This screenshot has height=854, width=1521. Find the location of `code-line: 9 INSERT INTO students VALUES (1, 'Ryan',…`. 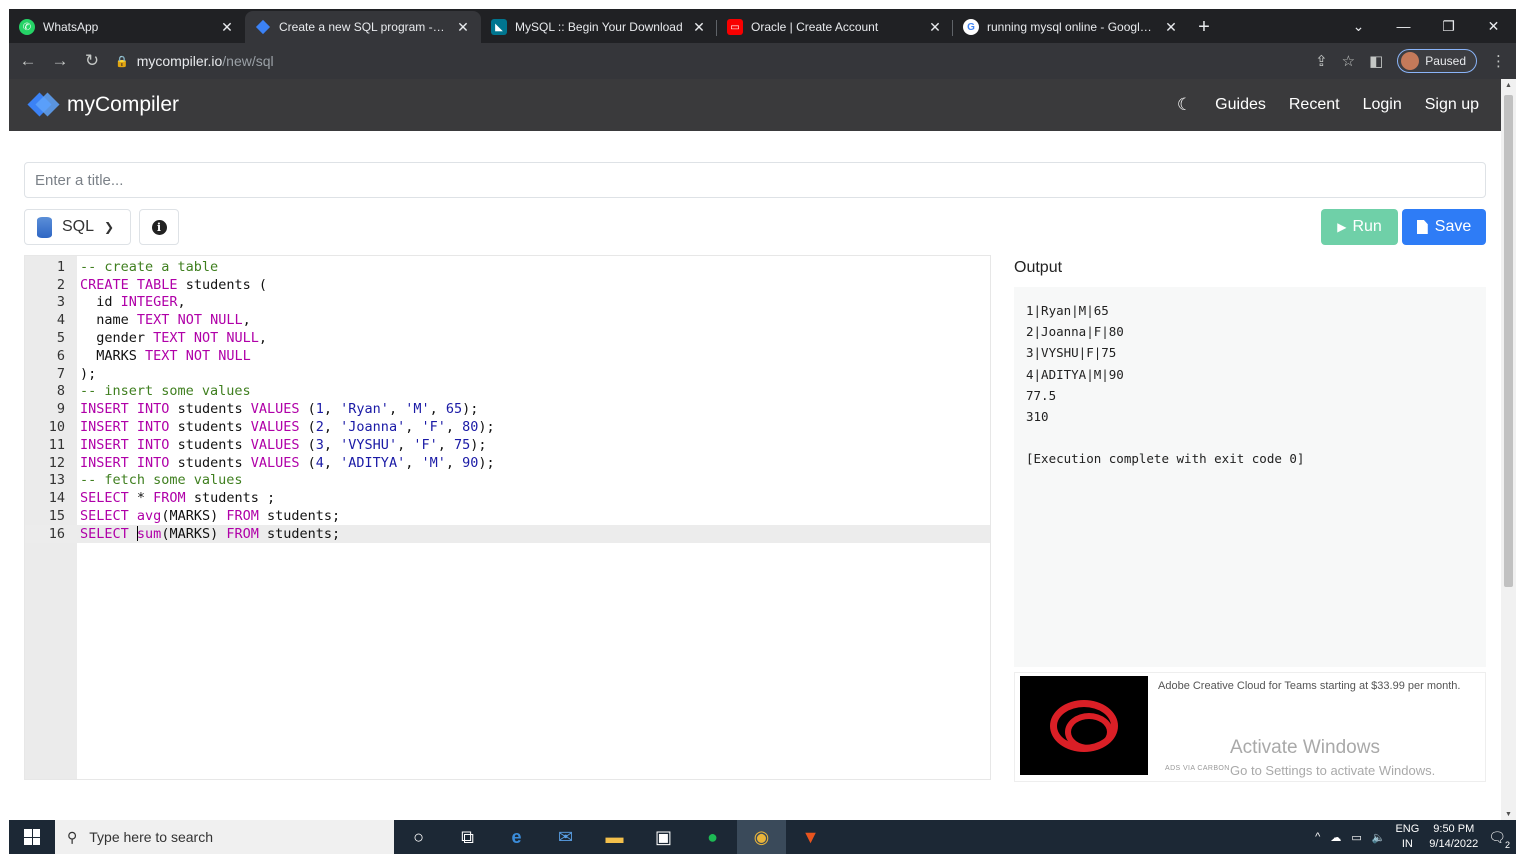

code-line: 9 INSERT INTO students VALUES (1, 'Ryan',… is located at coordinates (507, 409).